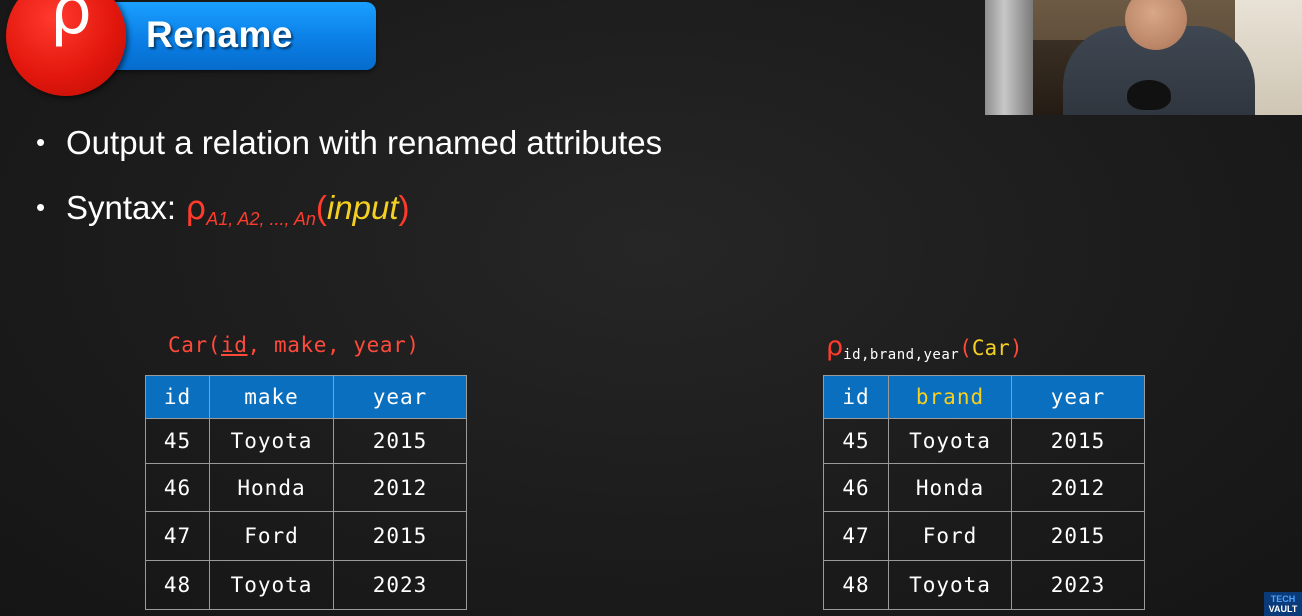  Describe the element at coordinates (223, 208) in the screenshot. I see `bullet-syntax: Syntax: ρA1, A2, ..., An(input)` at that location.